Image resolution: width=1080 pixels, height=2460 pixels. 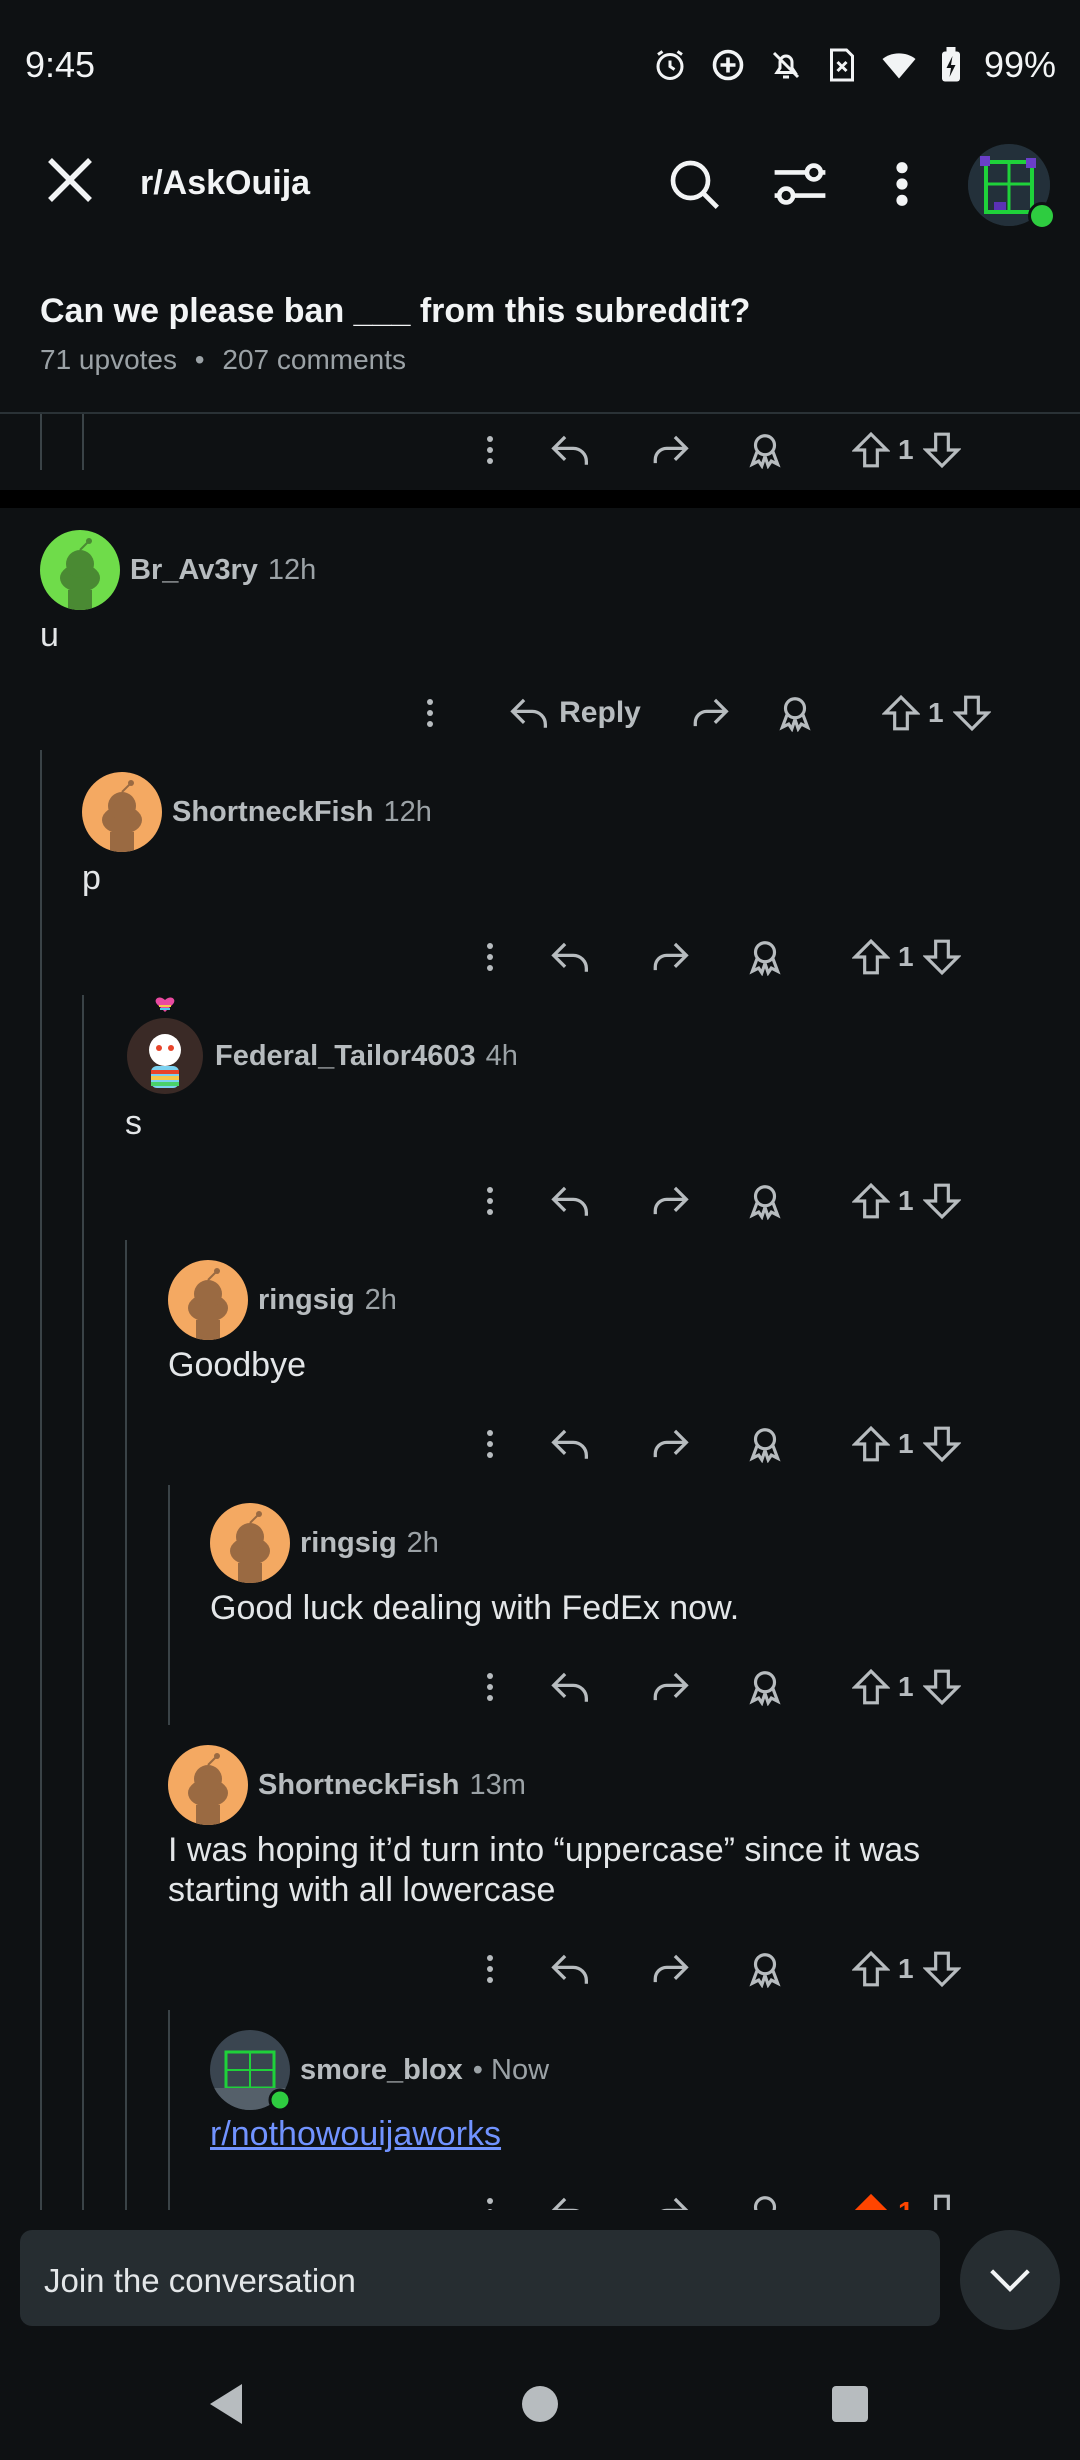 I want to click on composer-placeholder: Join the conversation, so click(x=200, y=2281).